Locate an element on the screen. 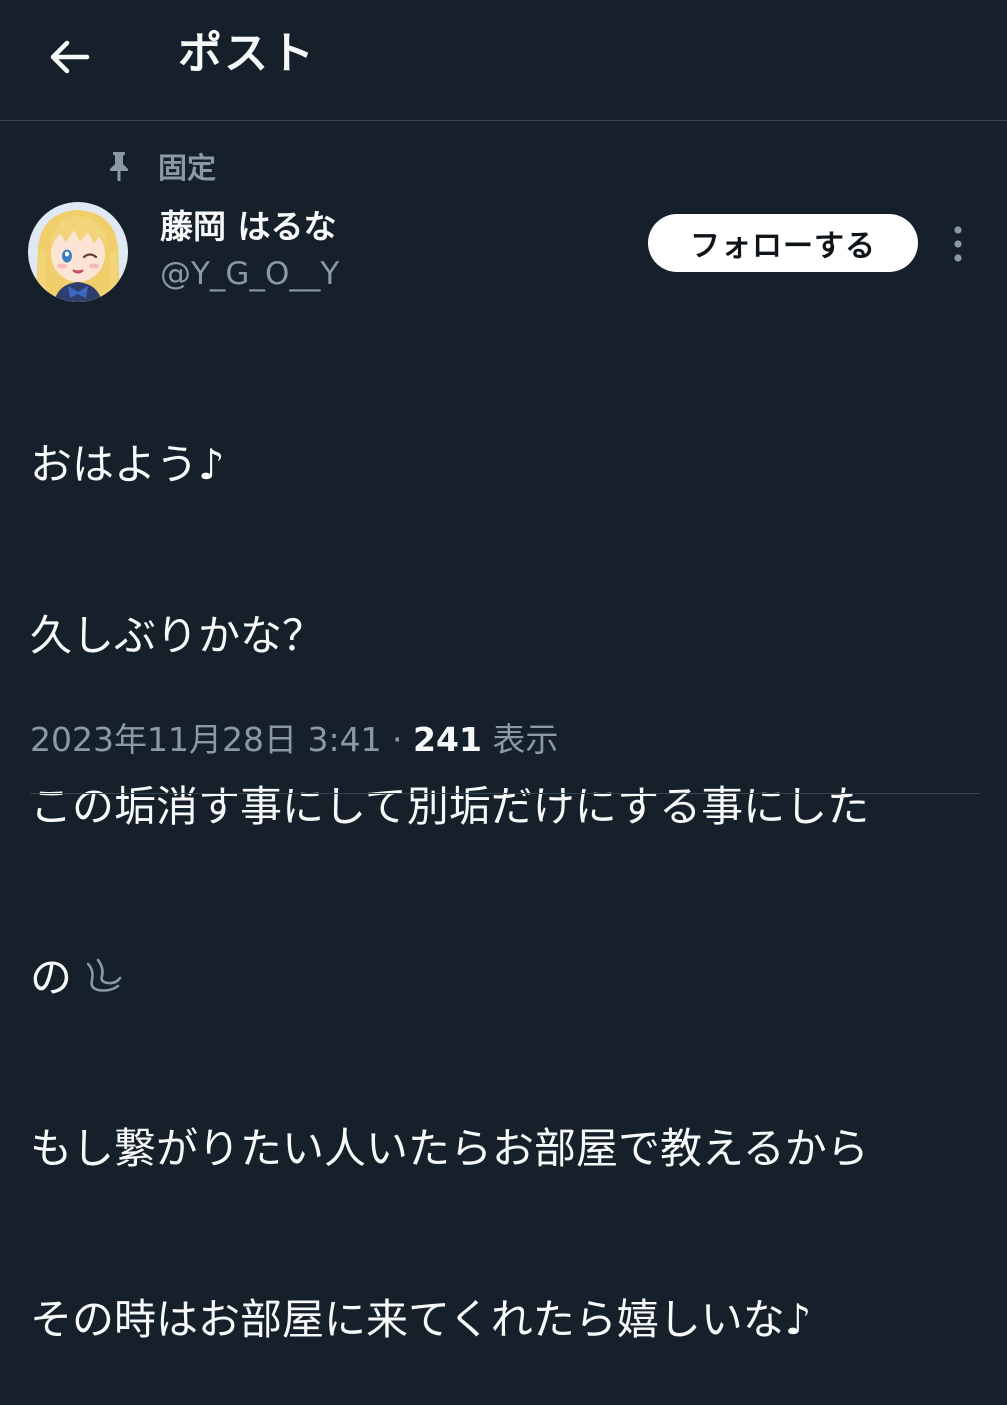 The height and width of the screenshot is (1405, 1007). pinned-indicator: 固定 is located at coordinates (160, 166).